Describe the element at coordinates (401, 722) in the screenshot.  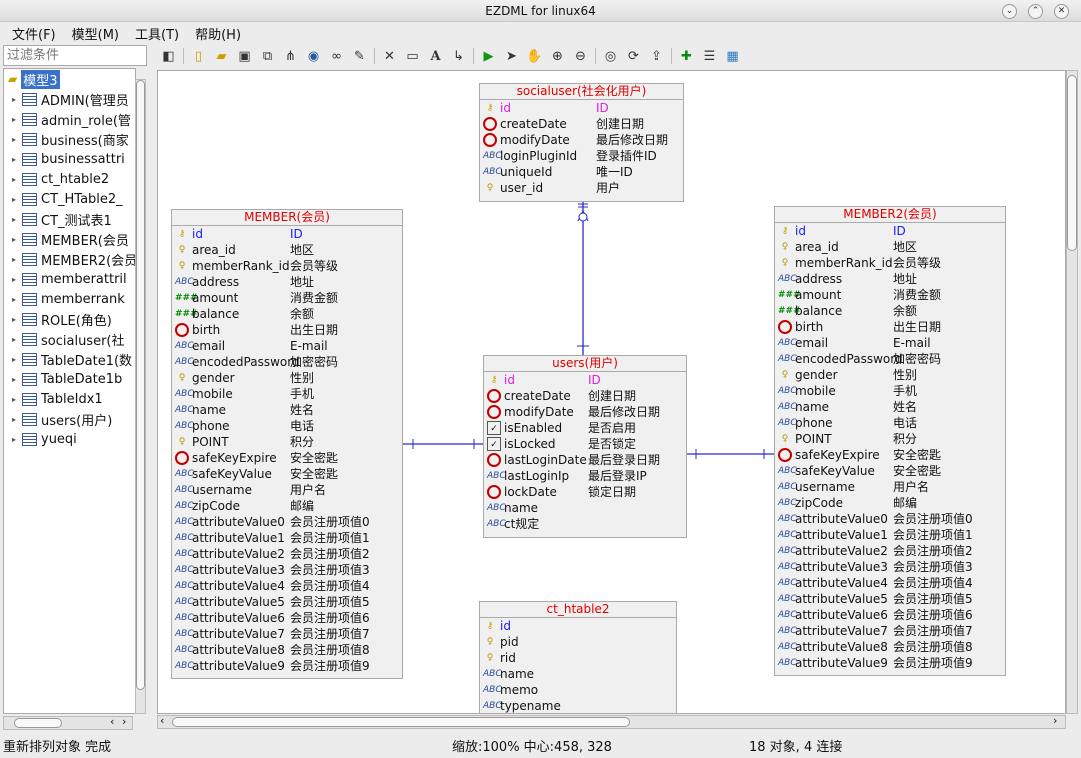
I see `scrollbar-thumb` at that location.